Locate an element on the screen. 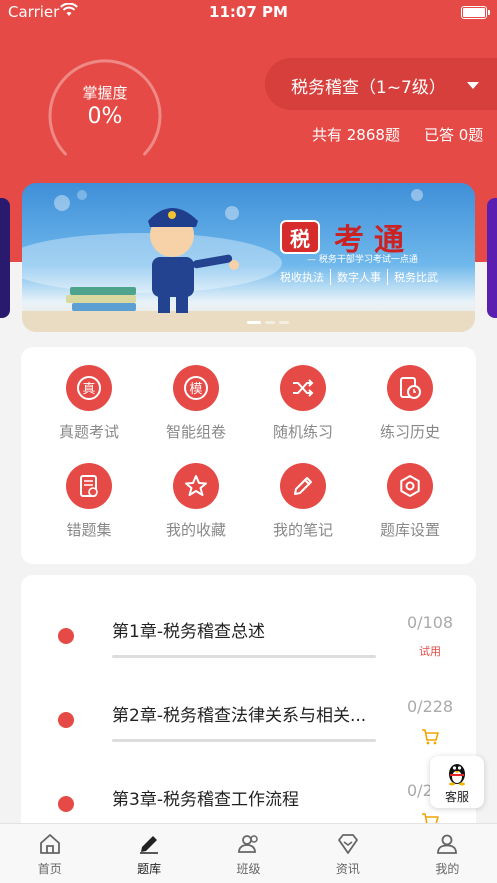 The height and width of the screenshot is (883, 497). customer-service-button: 客服 is located at coordinates (457, 782).